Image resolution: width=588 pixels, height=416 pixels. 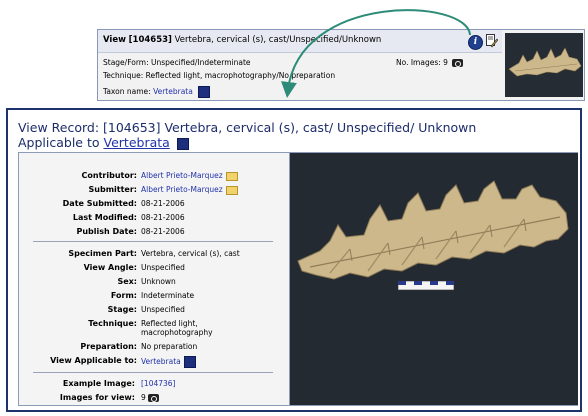 I want to click on date-submitted-label: Date Submitted:, so click(x=99, y=203).